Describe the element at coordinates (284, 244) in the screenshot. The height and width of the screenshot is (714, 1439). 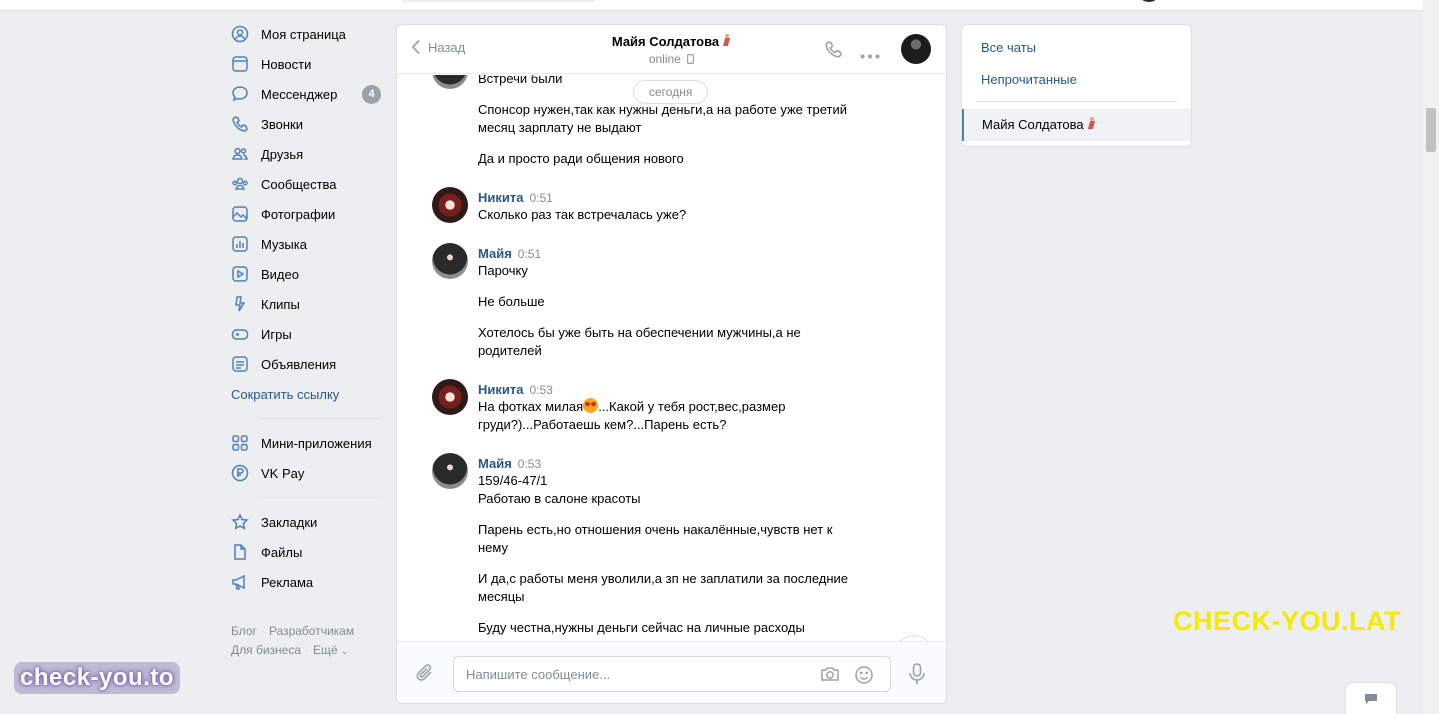
I see `nav-label: Музыка` at that location.